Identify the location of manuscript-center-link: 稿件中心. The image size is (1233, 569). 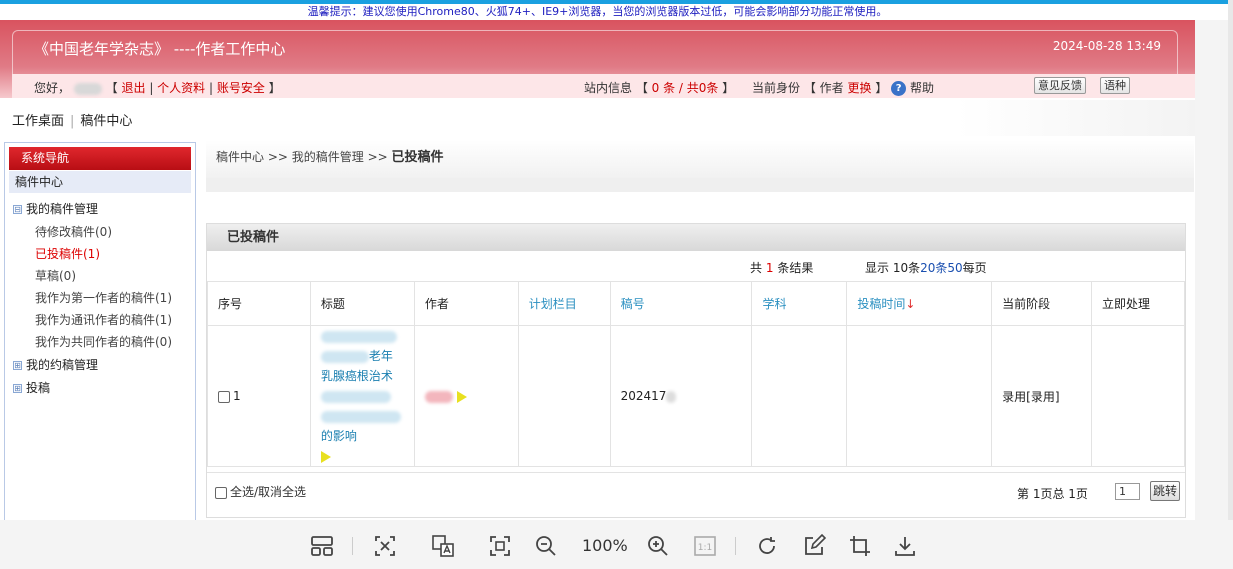
(106, 121).